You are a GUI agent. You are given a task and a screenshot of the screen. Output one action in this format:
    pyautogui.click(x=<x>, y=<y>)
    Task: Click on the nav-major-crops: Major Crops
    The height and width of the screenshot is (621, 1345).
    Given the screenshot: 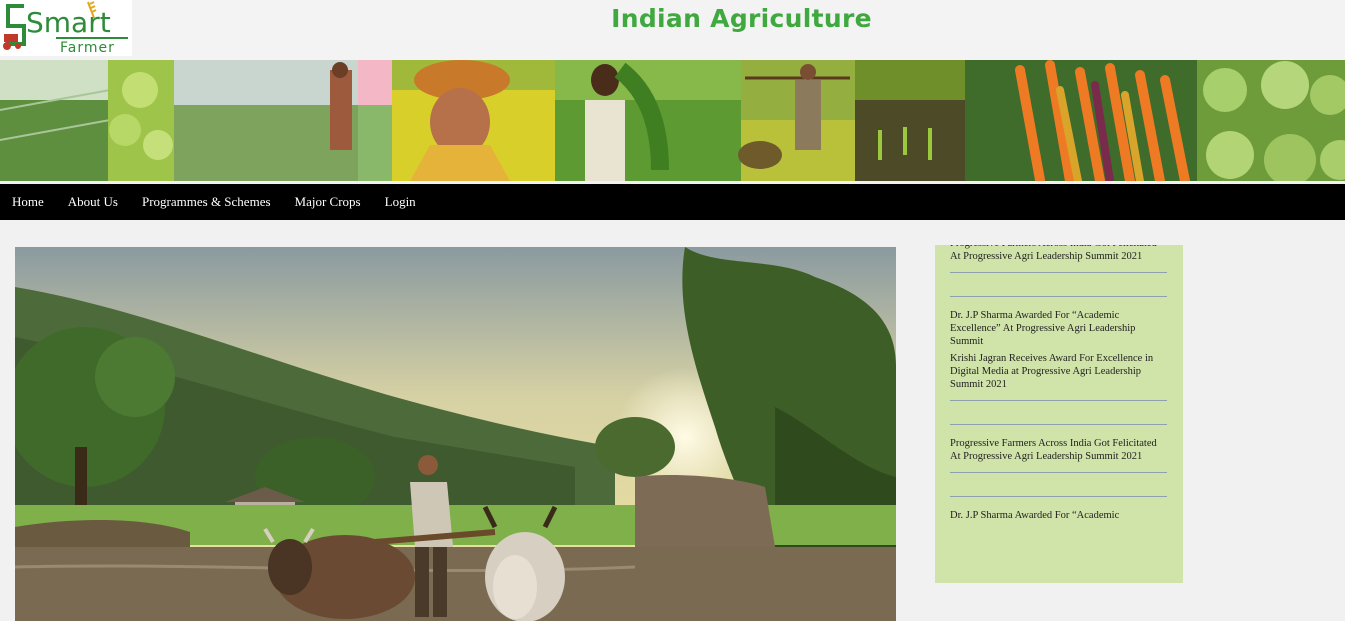 What is the action you would take?
    pyautogui.click(x=328, y=202)
    